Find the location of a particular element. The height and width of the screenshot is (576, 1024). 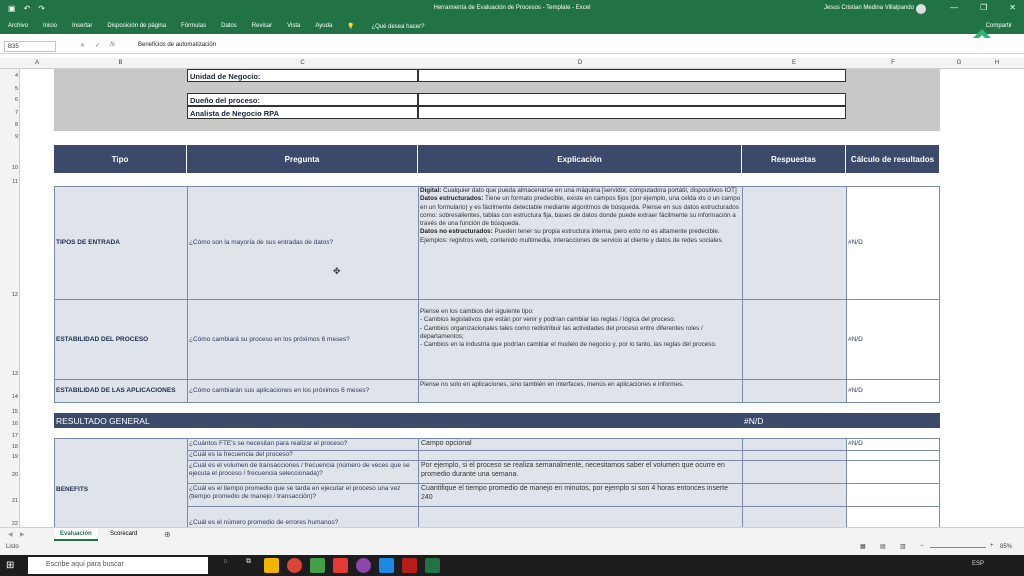

add-sheet-icon: ⊕ is located at coordinates (167, 534).